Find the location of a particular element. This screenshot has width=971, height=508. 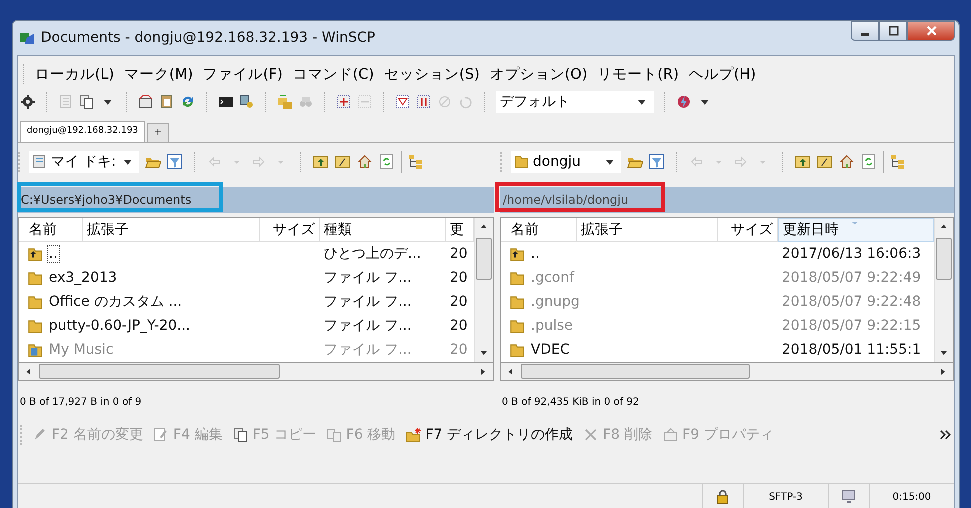

maximize-button is located at coordinates (893, 31).